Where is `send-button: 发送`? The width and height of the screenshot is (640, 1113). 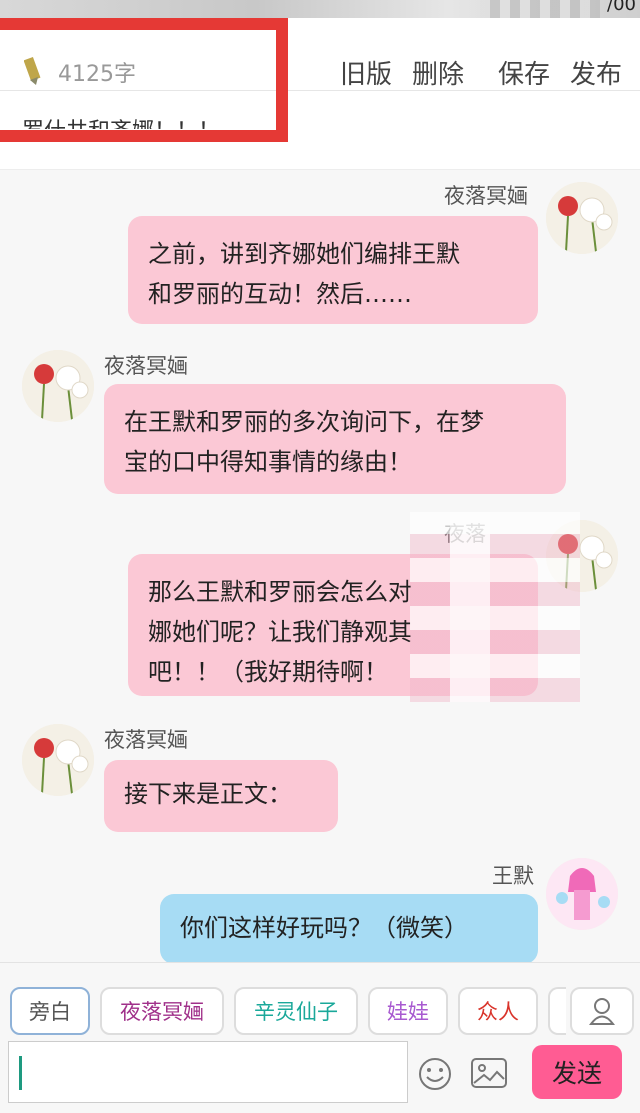 send-button: 发送 is located at coordinates (577, 1072).